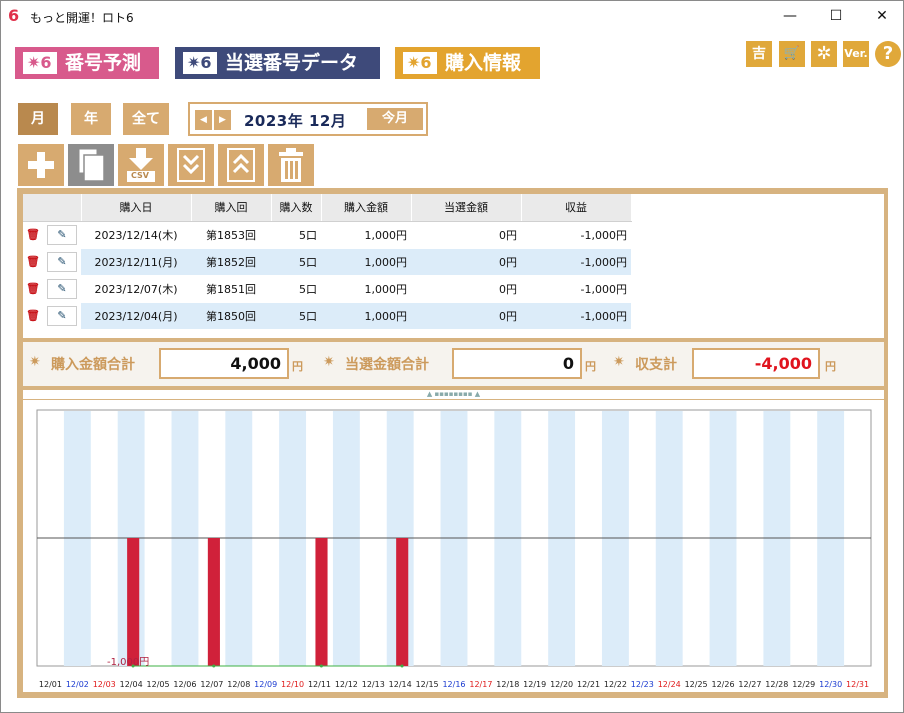 This screenshot has height=713, width=904. Describe the element at coordinates (790, 16) in the screenshot. I see `minimize-button: —` at that location.